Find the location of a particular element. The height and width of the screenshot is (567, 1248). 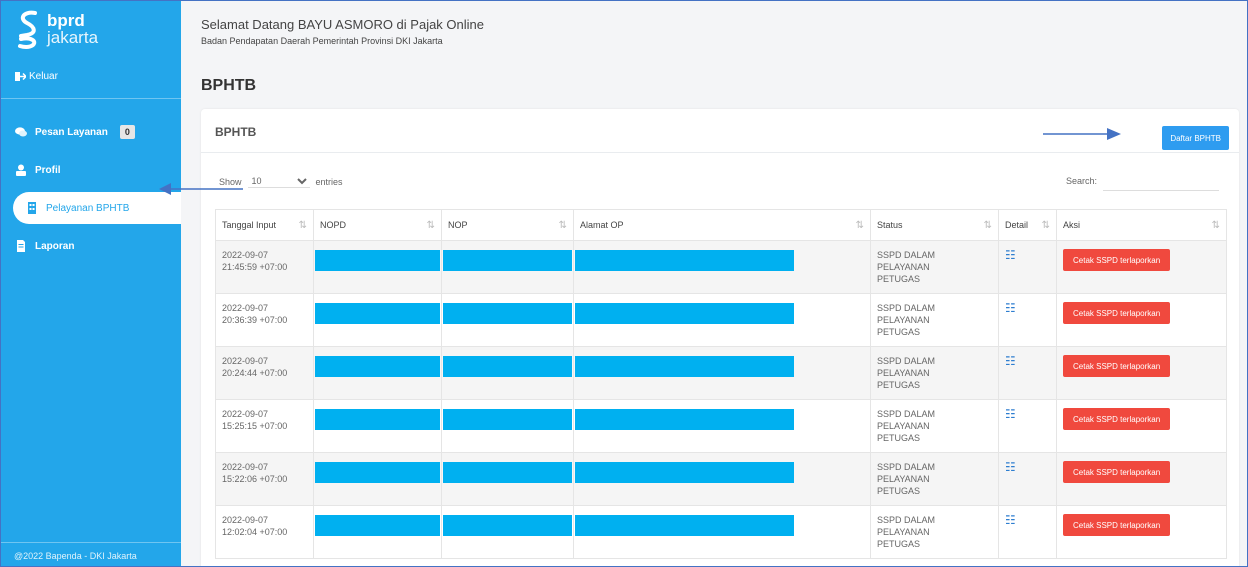

sidebar-item-label: Pelayanan BPHTB is located at coordinates (88, 208).